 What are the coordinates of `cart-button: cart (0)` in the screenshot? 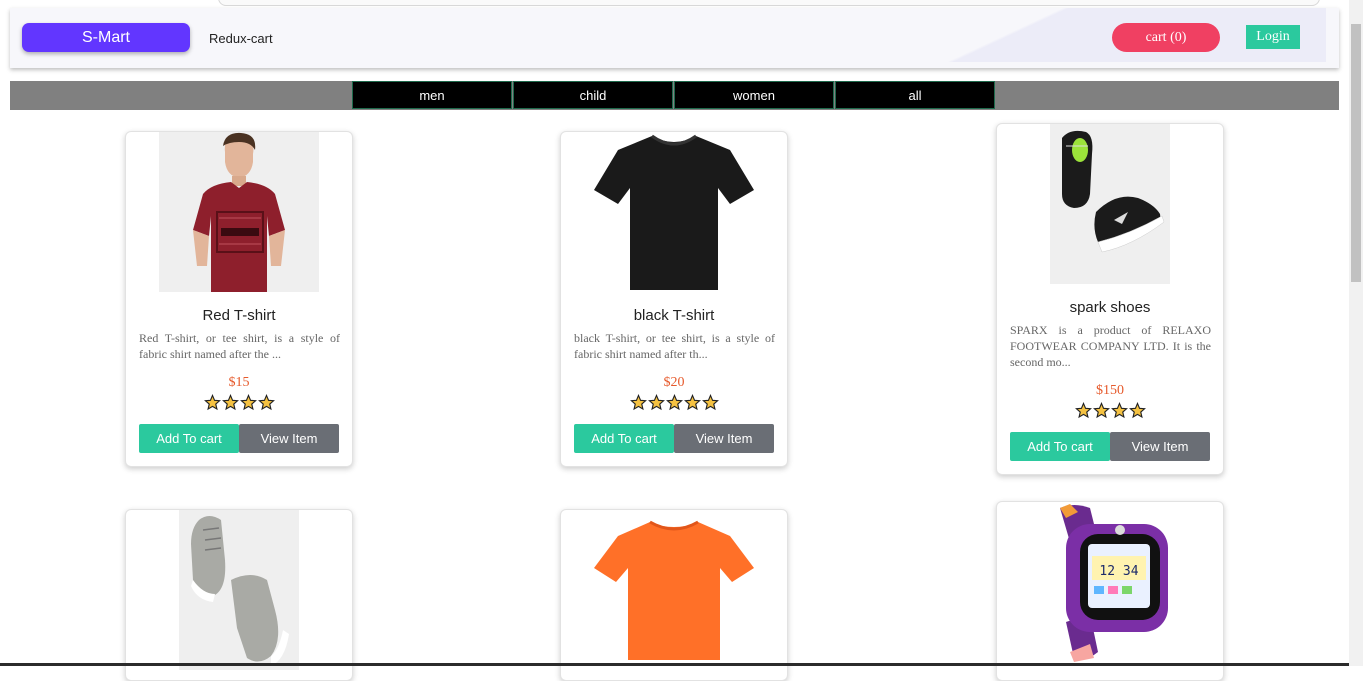 It's located at (1166, 37).